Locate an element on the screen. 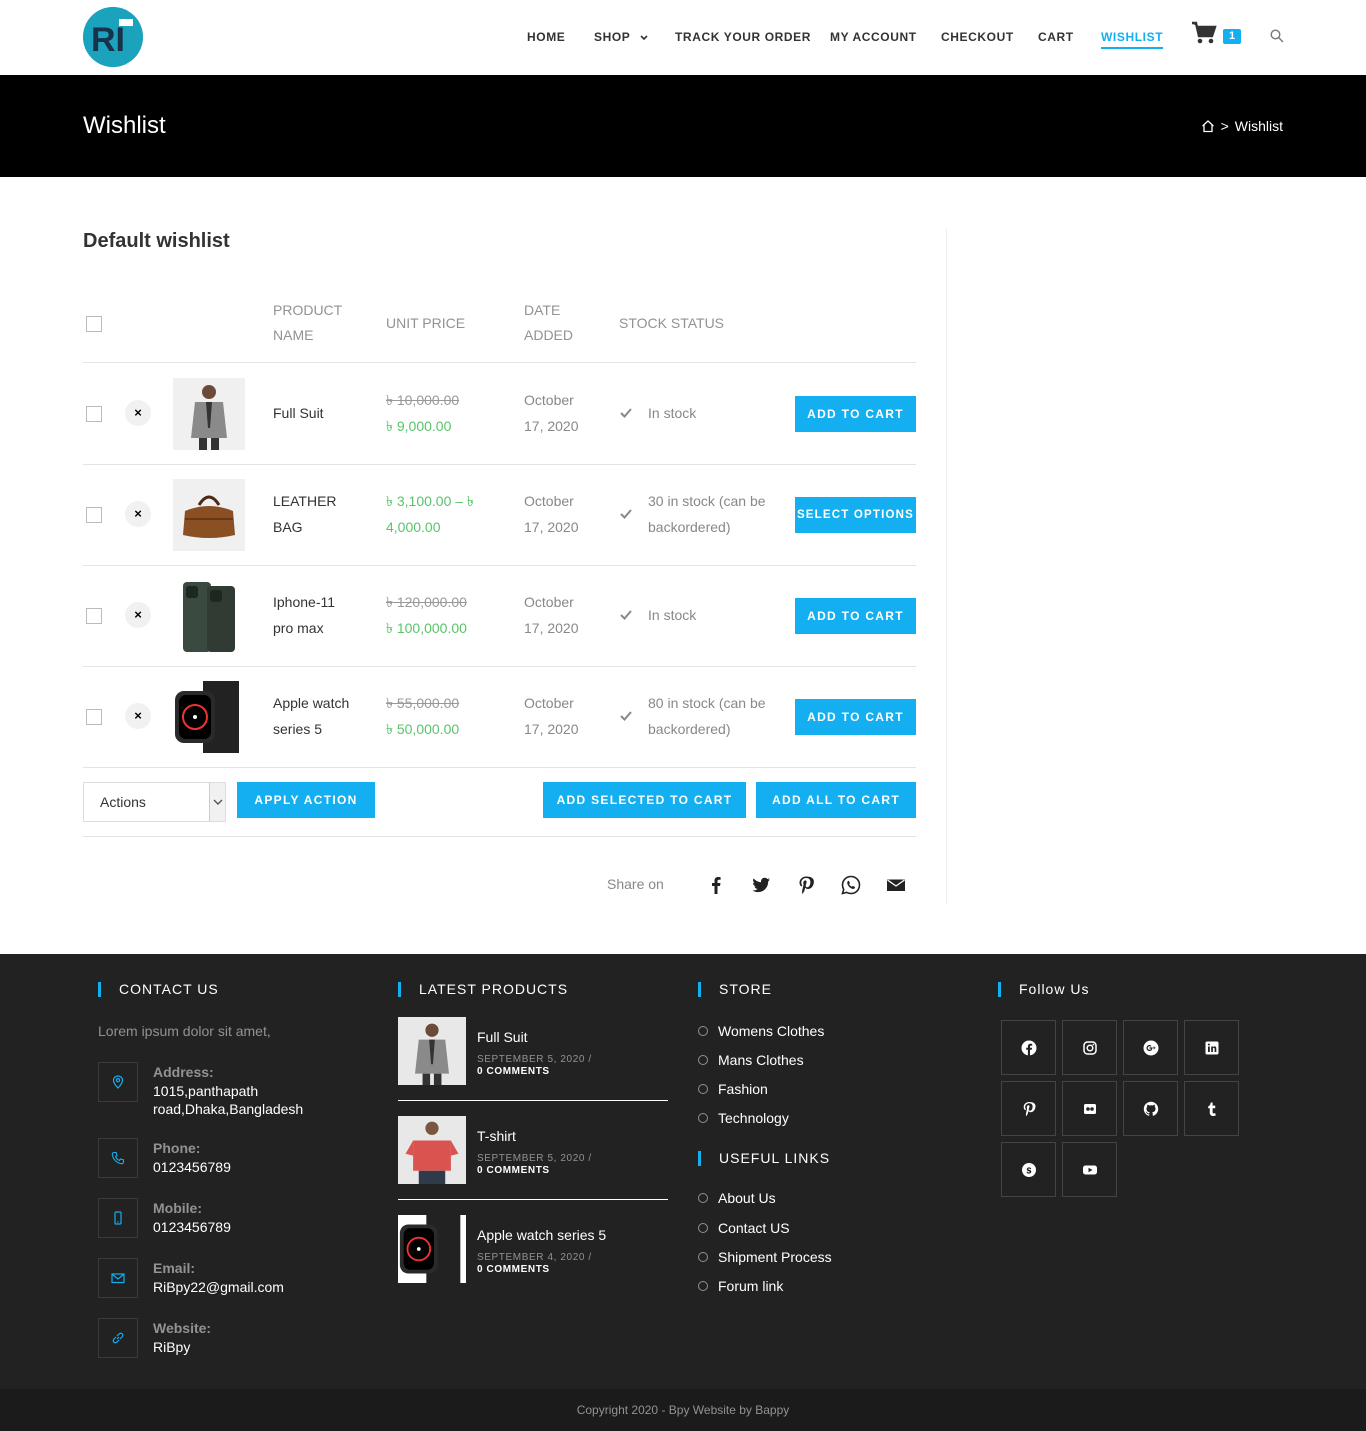 The height and width of the screenshot is (1431, 1366). useful-link-shipment-process: Shipment Process is located at coordinates (765, 1257).